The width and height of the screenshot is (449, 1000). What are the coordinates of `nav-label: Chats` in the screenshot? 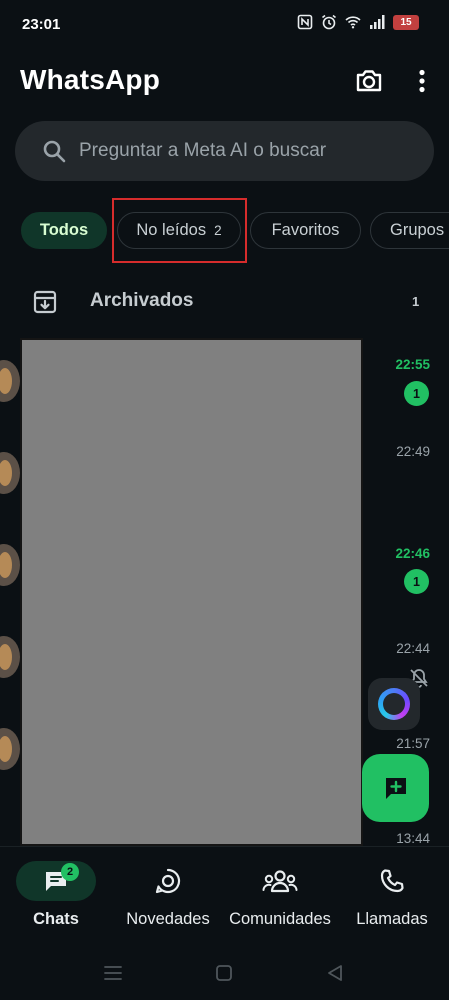 It's located at (56, 919).